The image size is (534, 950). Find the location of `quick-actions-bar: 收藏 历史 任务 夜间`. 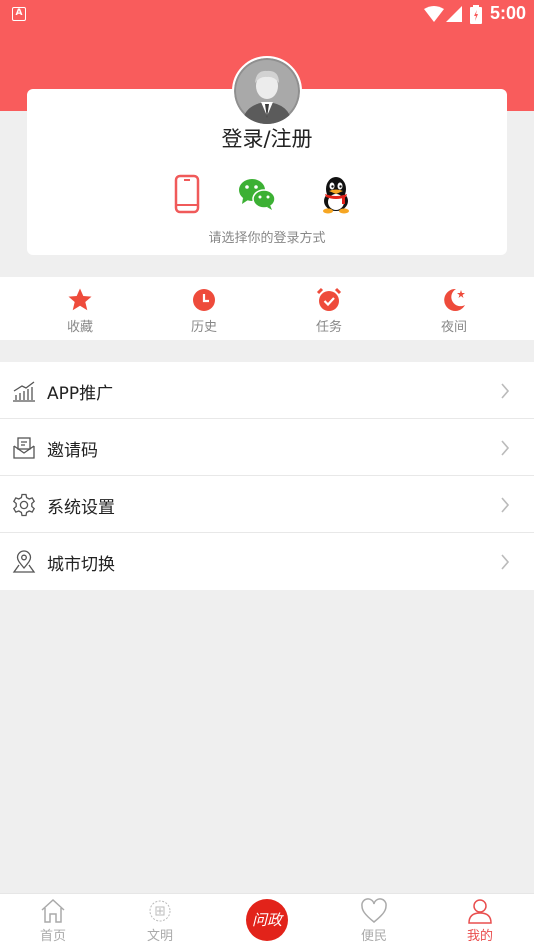

quick-actions-bar: 收藏 历史 任务 夜间 is located at coordinates (267, 308).